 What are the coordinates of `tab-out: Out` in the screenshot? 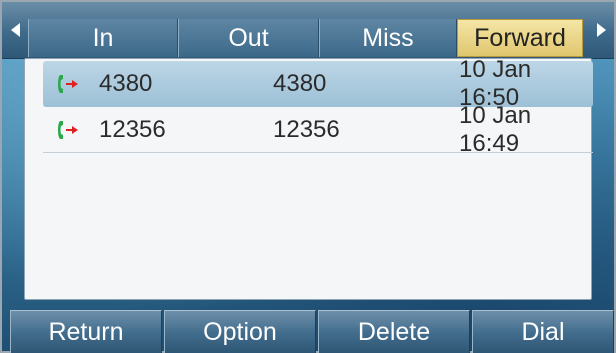 It's located at (248, 38).